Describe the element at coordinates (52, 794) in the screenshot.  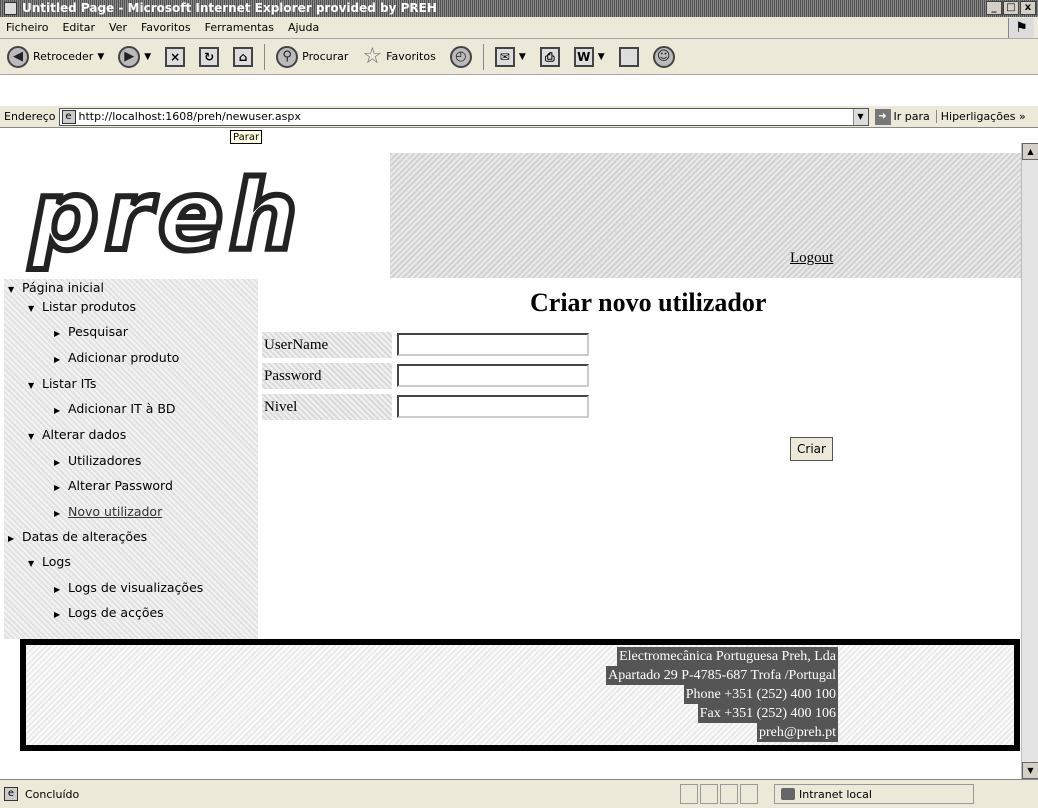
I see `status-text: Concluído` at that location.